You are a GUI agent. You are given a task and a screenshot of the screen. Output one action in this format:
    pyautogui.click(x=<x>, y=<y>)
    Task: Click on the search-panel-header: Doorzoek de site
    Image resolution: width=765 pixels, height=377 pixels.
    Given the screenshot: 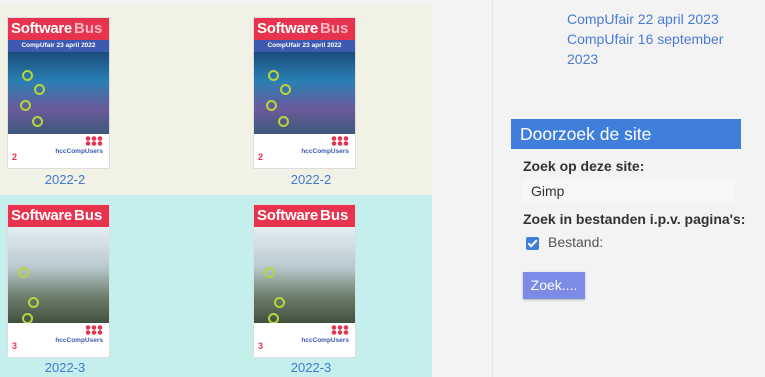 What is the action you would take?
    pyautogui.click(x=626, y=134)
    